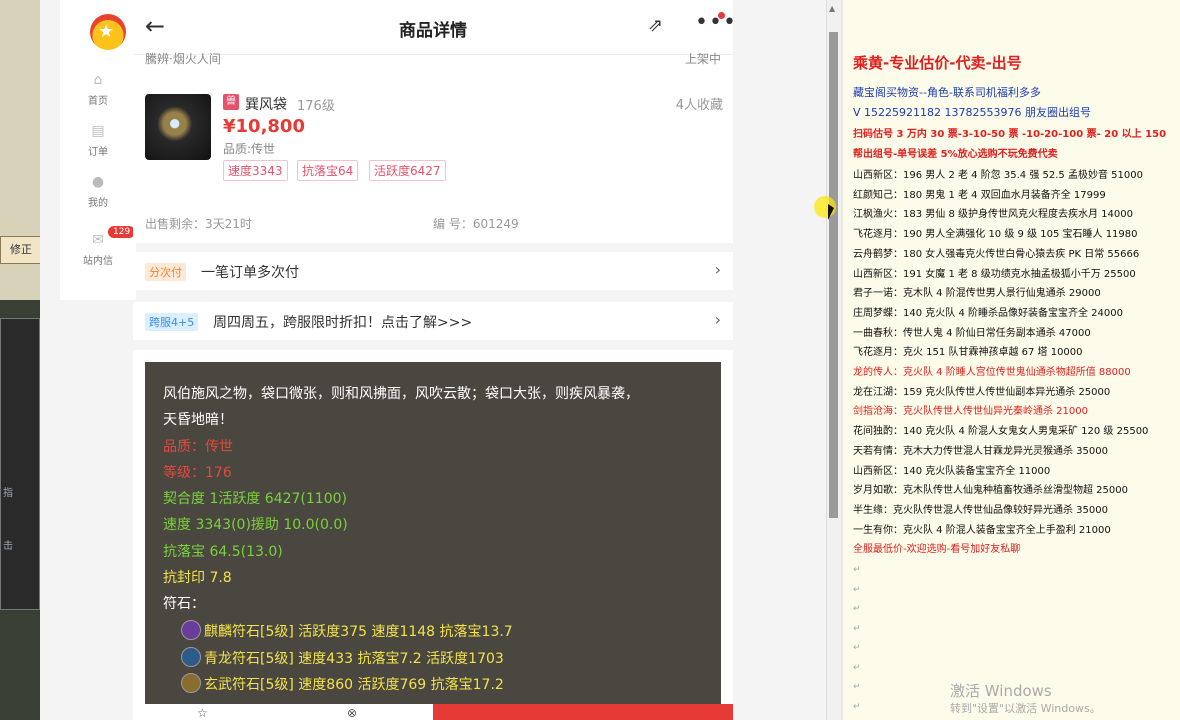 The height and width of the screenshot is (720, 1180). I want to click on sidebar-item-orders: ▤ 订单, so click(98, 140).